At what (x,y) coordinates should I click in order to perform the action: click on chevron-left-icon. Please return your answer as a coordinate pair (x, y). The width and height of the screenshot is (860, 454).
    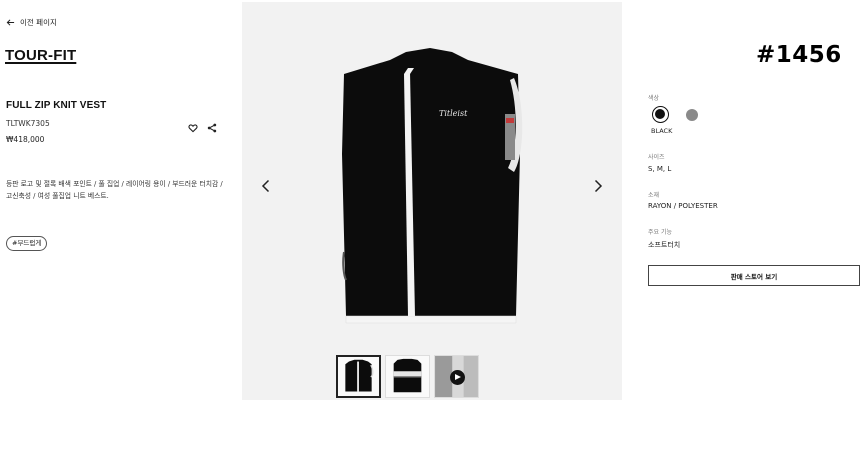
    Looking at the image, I should click on (265, 186).